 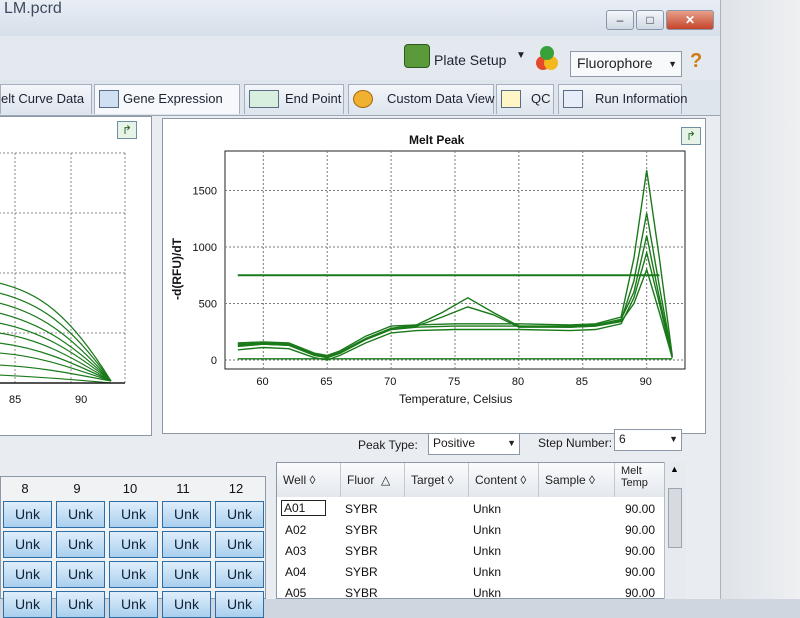 I want to click on header-label: Target, so click(x=428, y=480).